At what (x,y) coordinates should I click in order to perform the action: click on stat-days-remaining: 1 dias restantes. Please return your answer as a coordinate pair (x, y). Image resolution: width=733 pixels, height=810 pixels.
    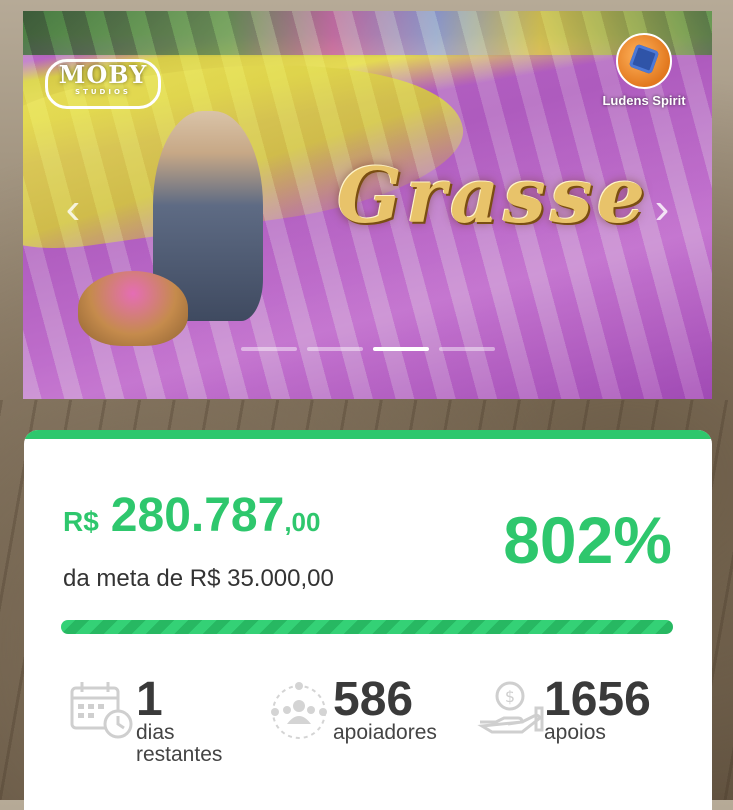
    Looking at the image, I should click on (145, 719).